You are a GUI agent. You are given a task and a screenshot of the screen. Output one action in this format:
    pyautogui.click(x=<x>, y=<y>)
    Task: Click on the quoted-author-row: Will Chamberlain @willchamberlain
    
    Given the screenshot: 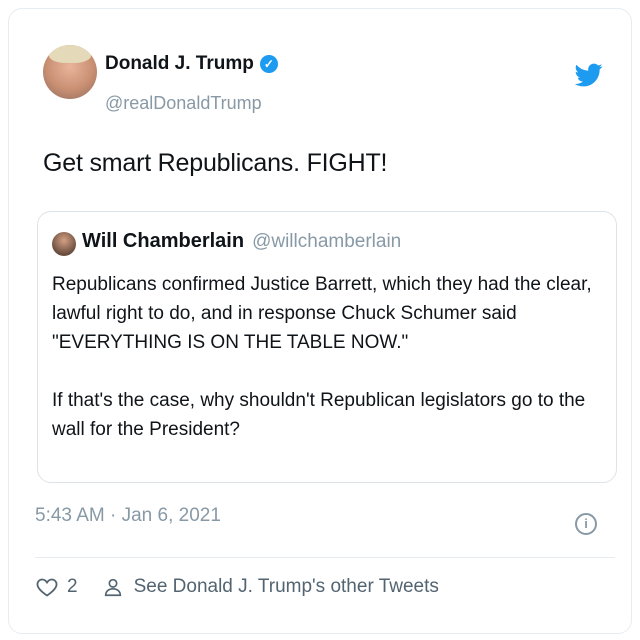 What is the action you would take?
    pyautogui.click(x=241, y=241)
    